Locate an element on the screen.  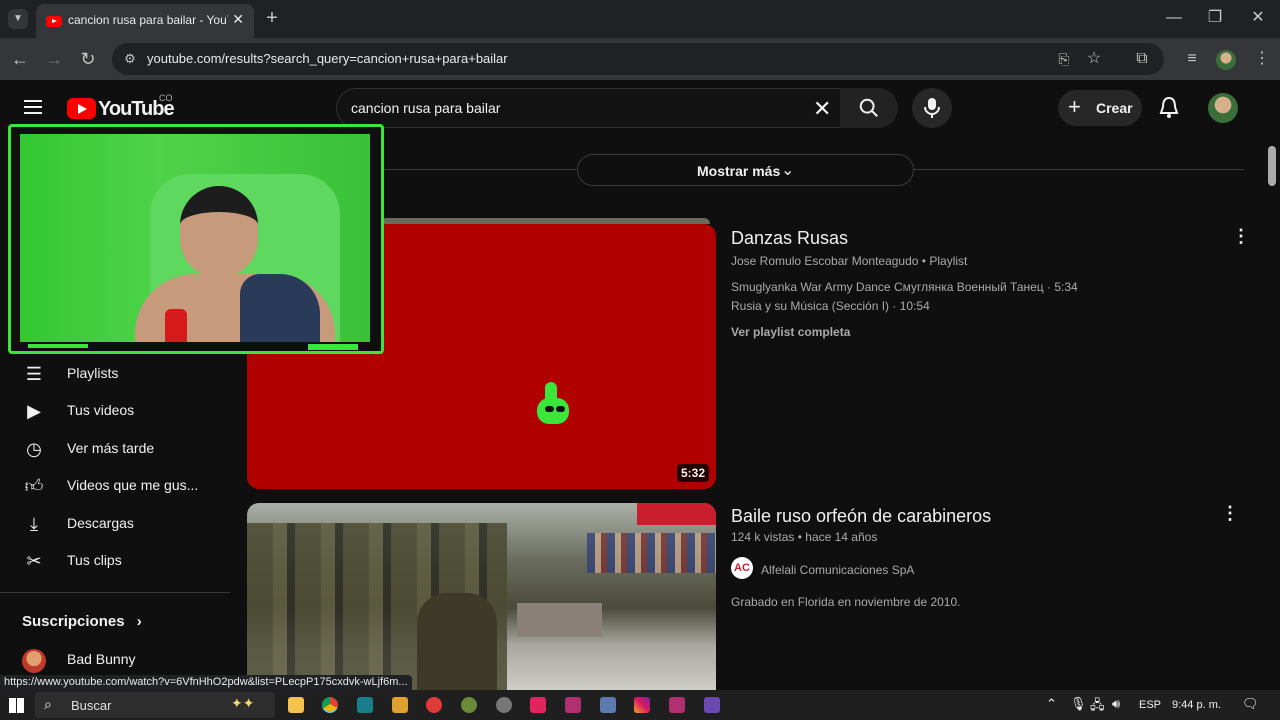
sidebar-item-your-videos: ▶ Tus videos is located at coordinates (115, 411).